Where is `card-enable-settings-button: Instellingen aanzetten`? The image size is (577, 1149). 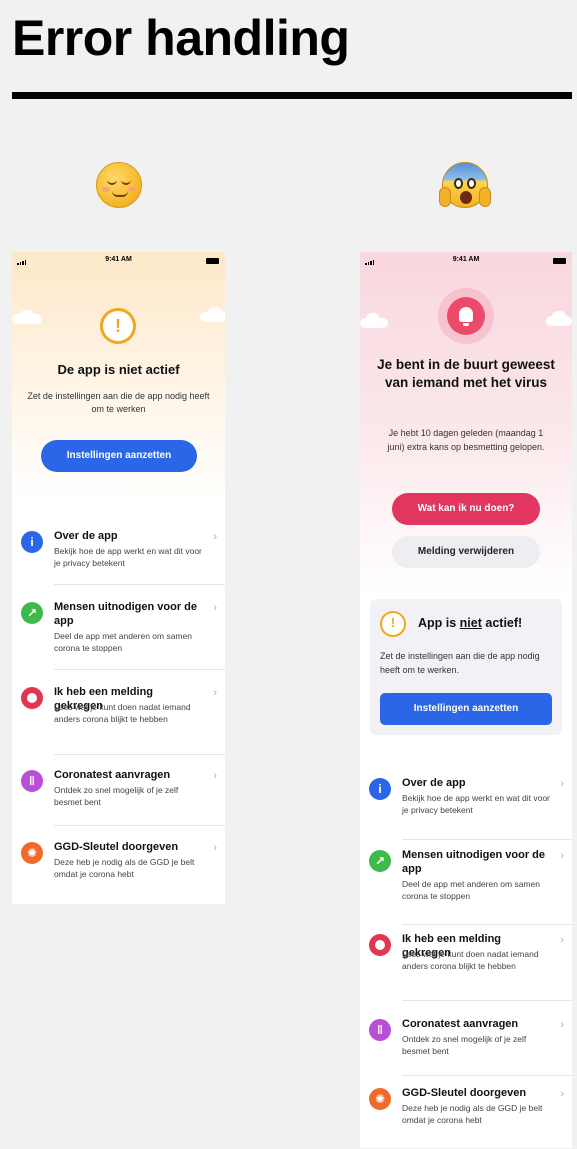
card-enable-settings-button: Instellingen aanzetten is located at coordinates (466, 709).